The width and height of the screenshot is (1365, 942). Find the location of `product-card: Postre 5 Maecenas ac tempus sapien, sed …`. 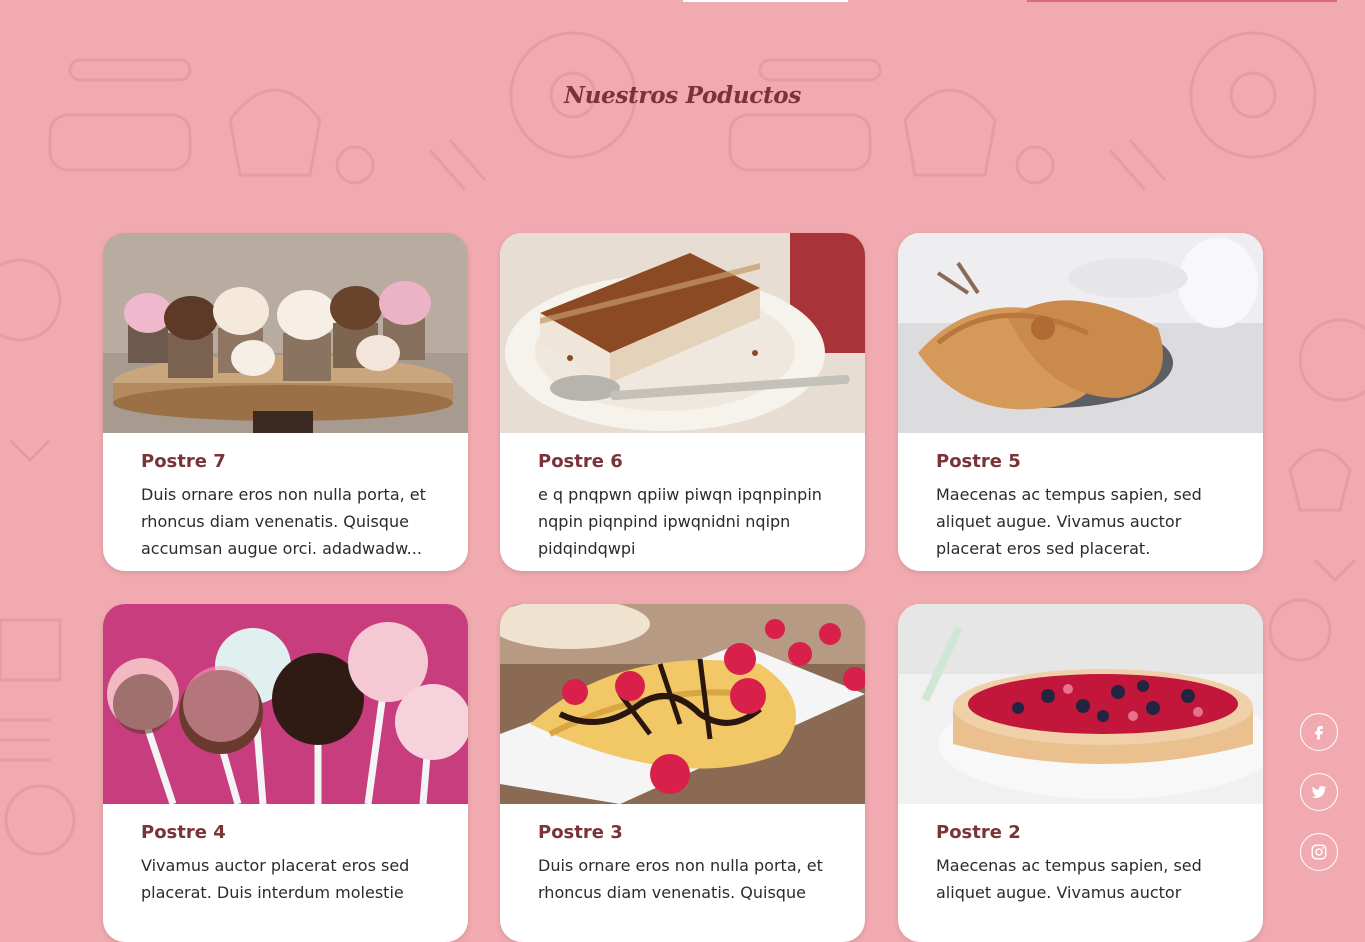

product-card: Postre 5 Maecenas ac tempus sapien, sed … is located at coordinates (1080, 402).